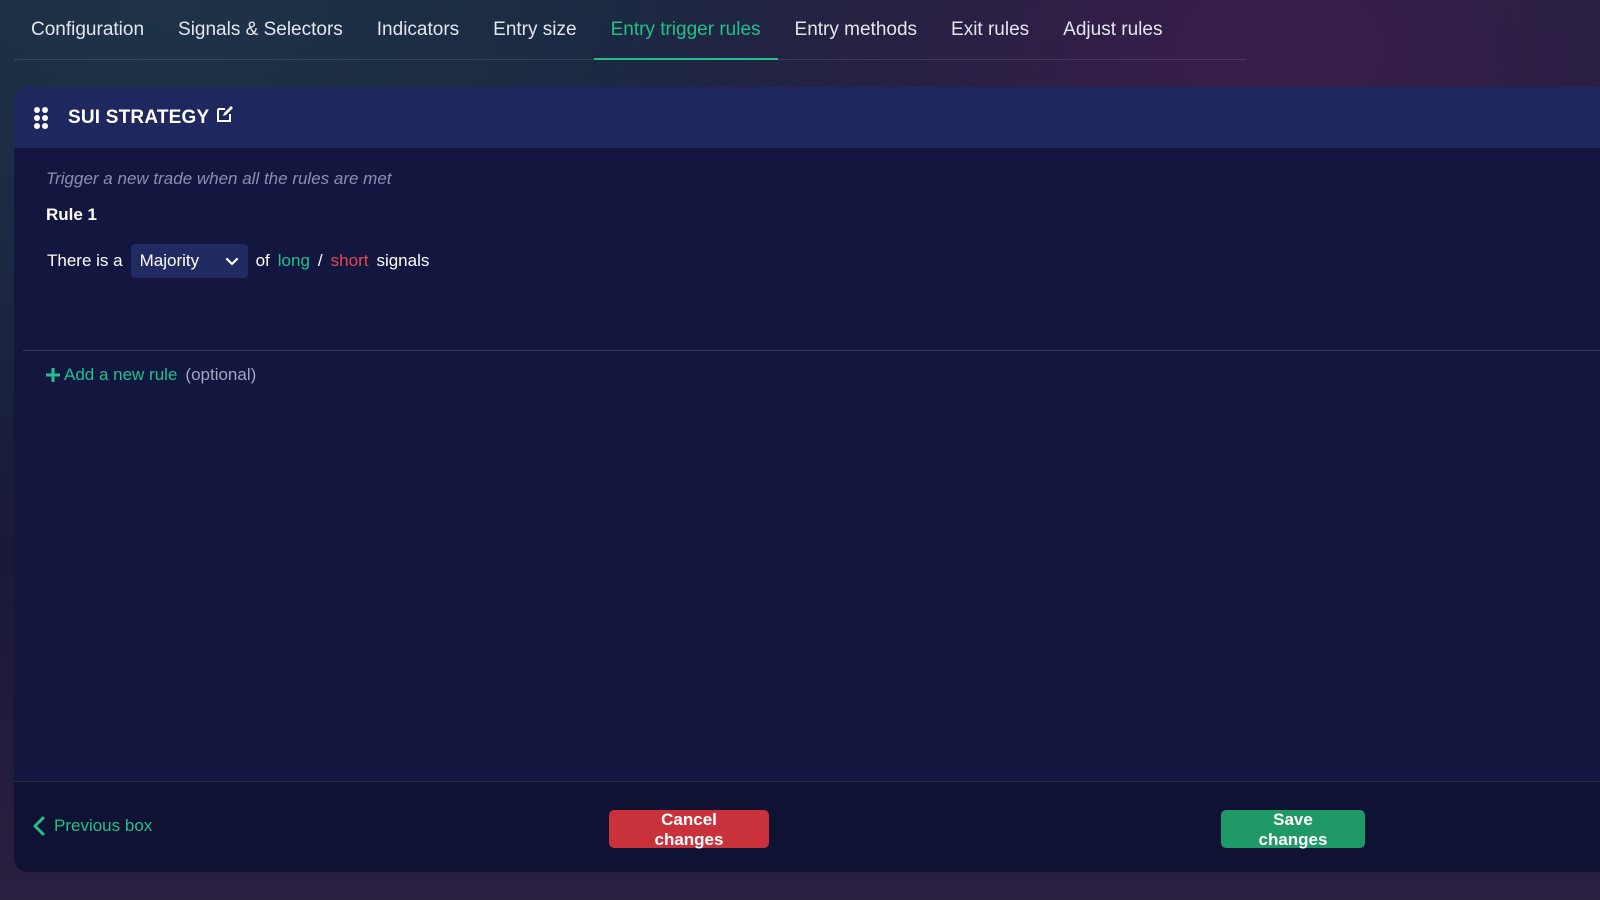 The height and width of the screenshot is (900, 1600). I want to click on strategy-title: SUI STRATEGY, so click(139, 117).